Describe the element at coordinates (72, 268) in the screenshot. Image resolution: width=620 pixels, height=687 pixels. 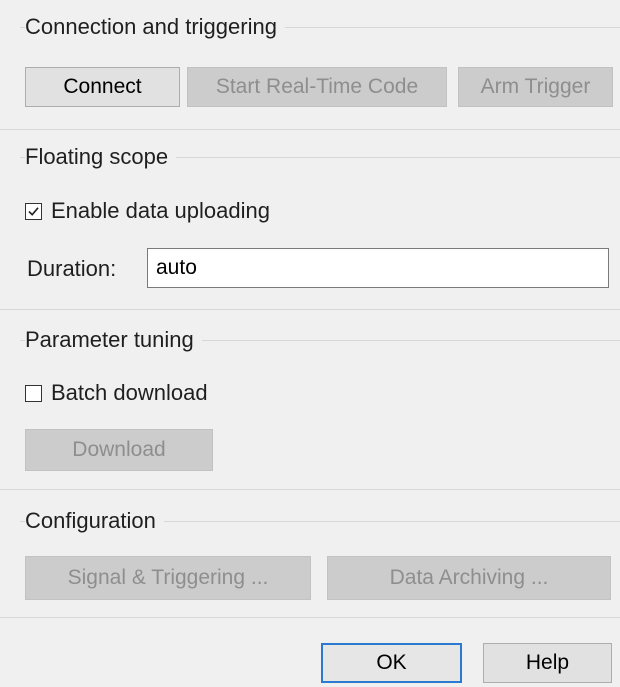
I see `duration-label: Duration:` at that location.